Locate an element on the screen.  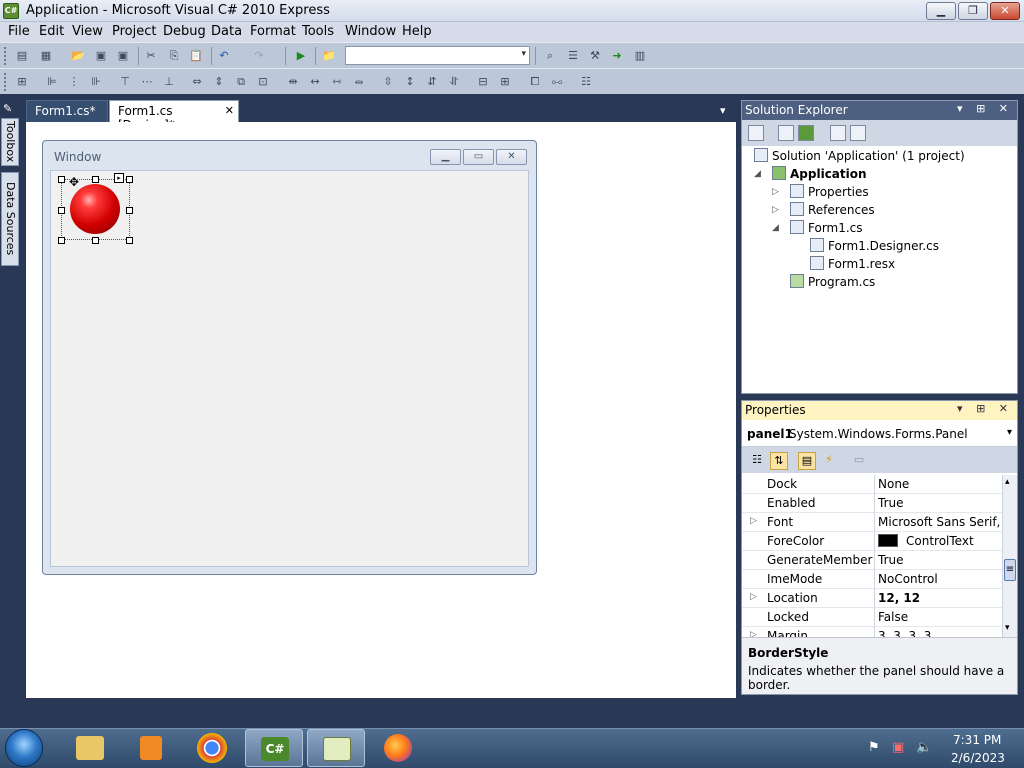
config-combo: ▾ is located at coordinates (437, 55).